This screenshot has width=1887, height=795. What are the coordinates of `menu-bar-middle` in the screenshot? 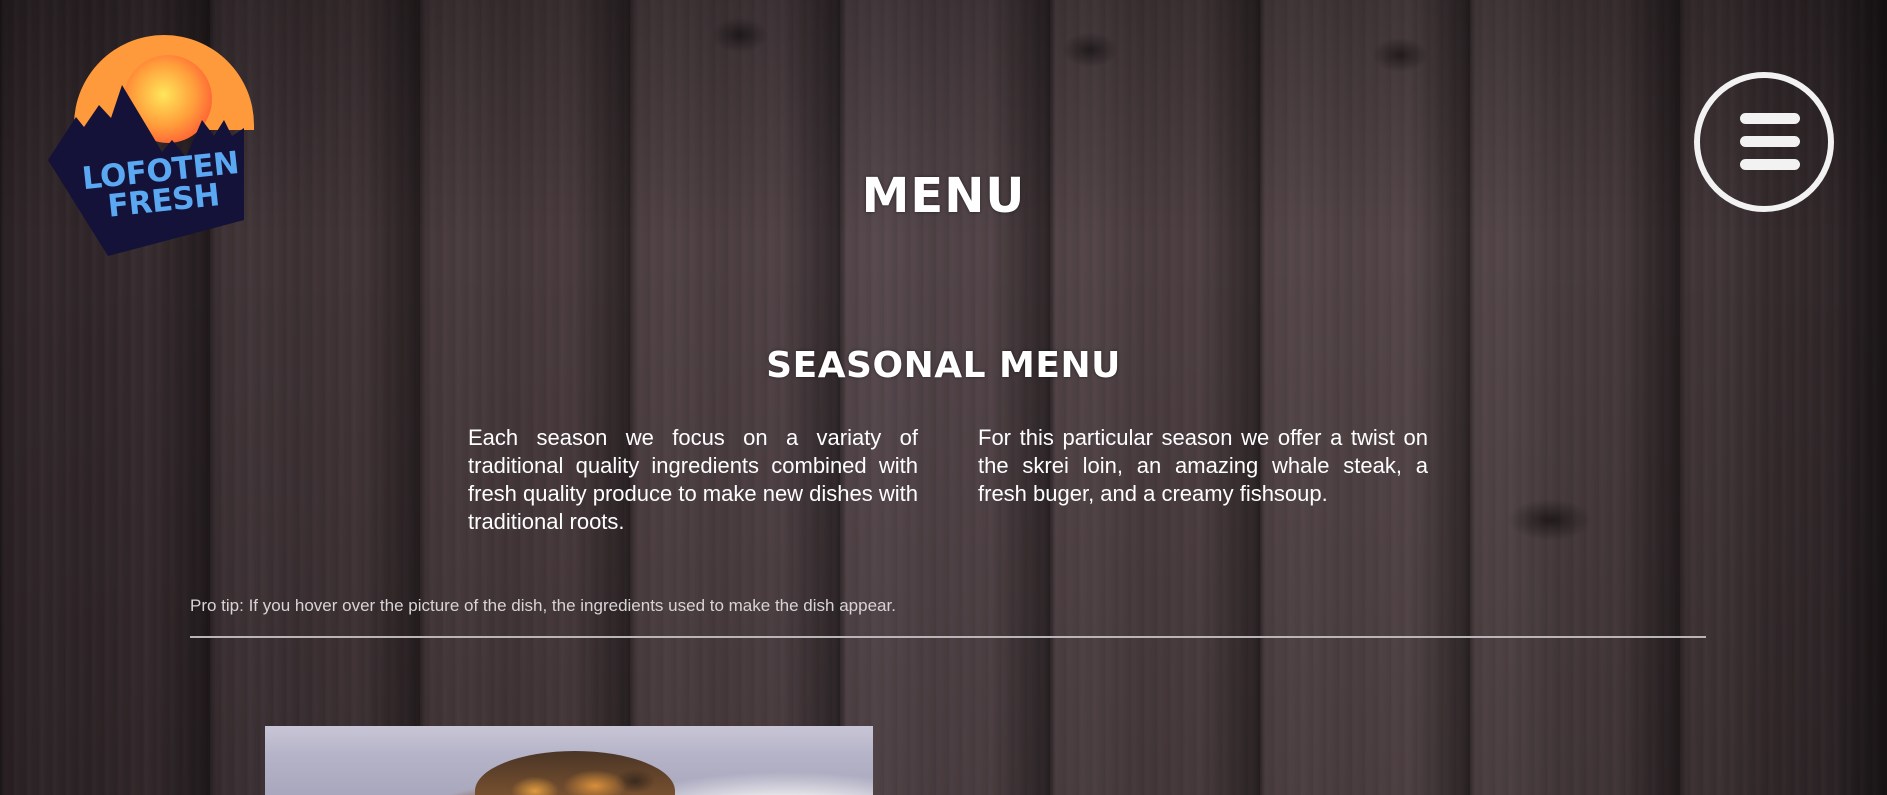 It's located at (1770, 141).